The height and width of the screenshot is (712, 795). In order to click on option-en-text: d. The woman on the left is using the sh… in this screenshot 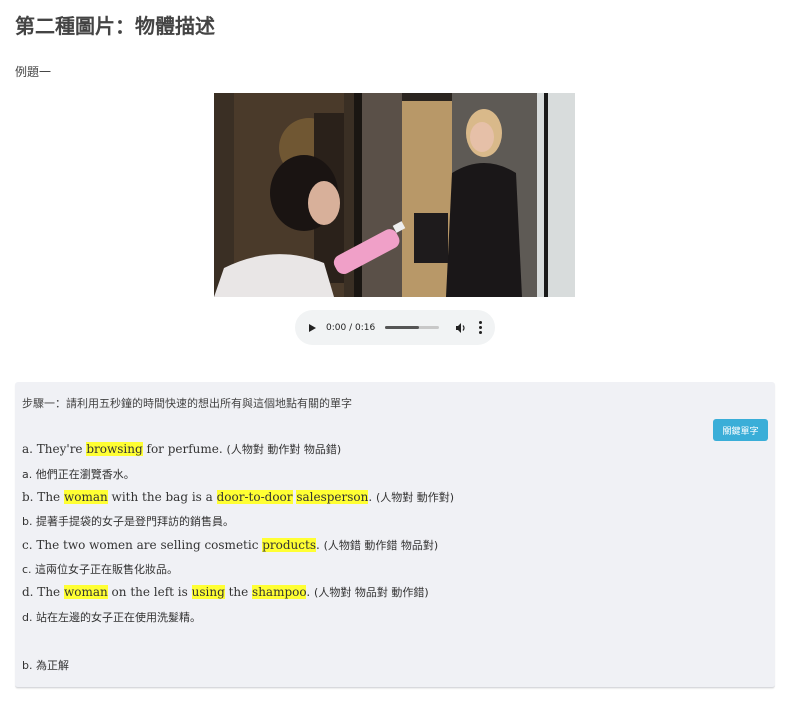, I will do `click(168, 592)`.